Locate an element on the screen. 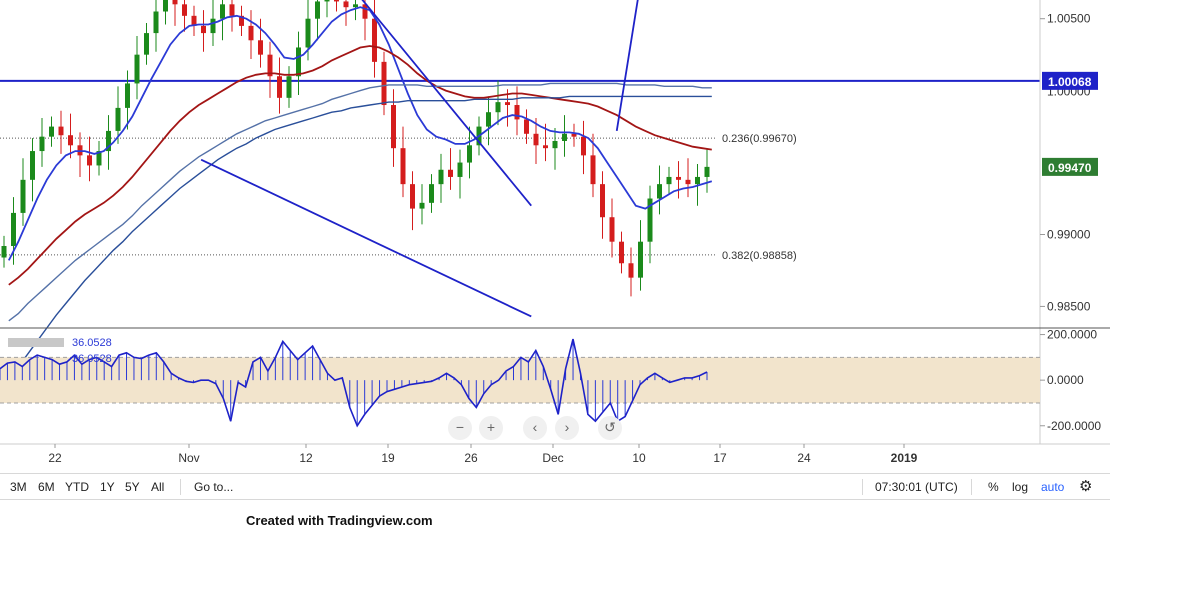  utc-clock: 07:30:01 (UTC) is located at coordinates (916, 487).